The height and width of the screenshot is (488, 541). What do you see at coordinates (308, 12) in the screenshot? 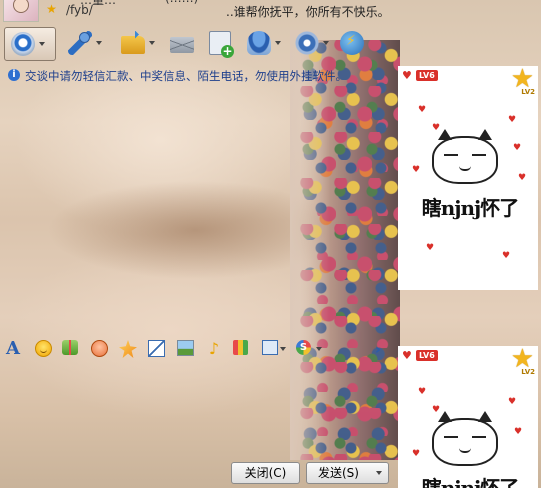
I see `contact-signature: ..谁帮你抚平，你所有不快乐。` at bounding box center [308, 12].